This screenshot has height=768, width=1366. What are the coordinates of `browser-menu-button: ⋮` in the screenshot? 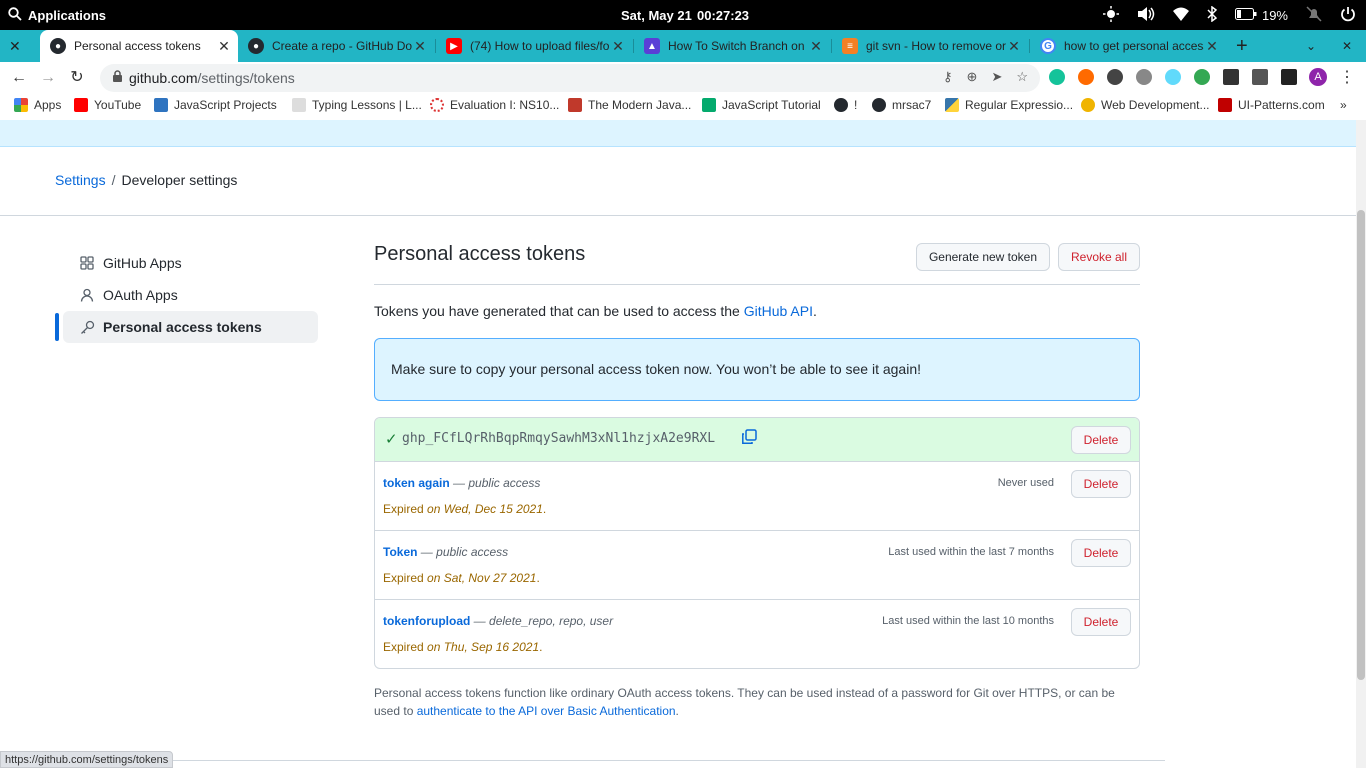 It's located at (1347, 78).